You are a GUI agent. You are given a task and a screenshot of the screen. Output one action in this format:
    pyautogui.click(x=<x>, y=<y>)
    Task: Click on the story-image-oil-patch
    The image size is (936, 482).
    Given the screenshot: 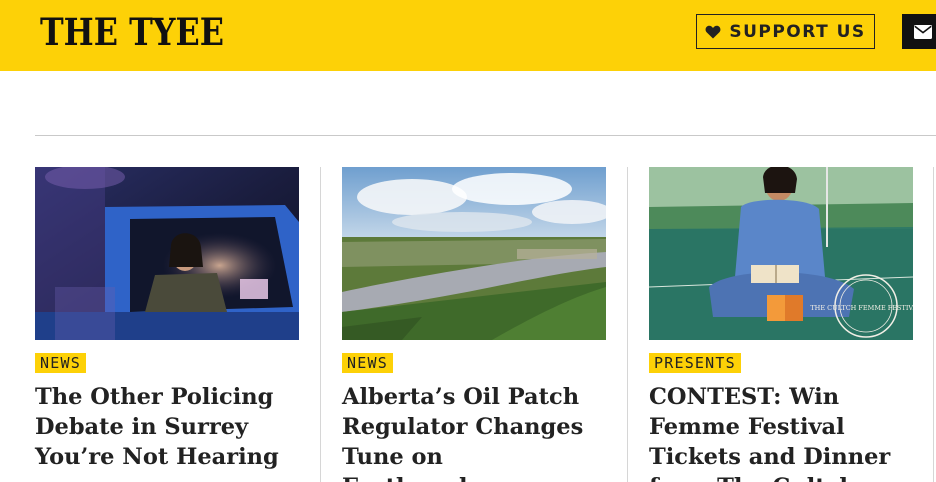 What is the action you would take?
    pyautogui.click(x=474, y=253)
    